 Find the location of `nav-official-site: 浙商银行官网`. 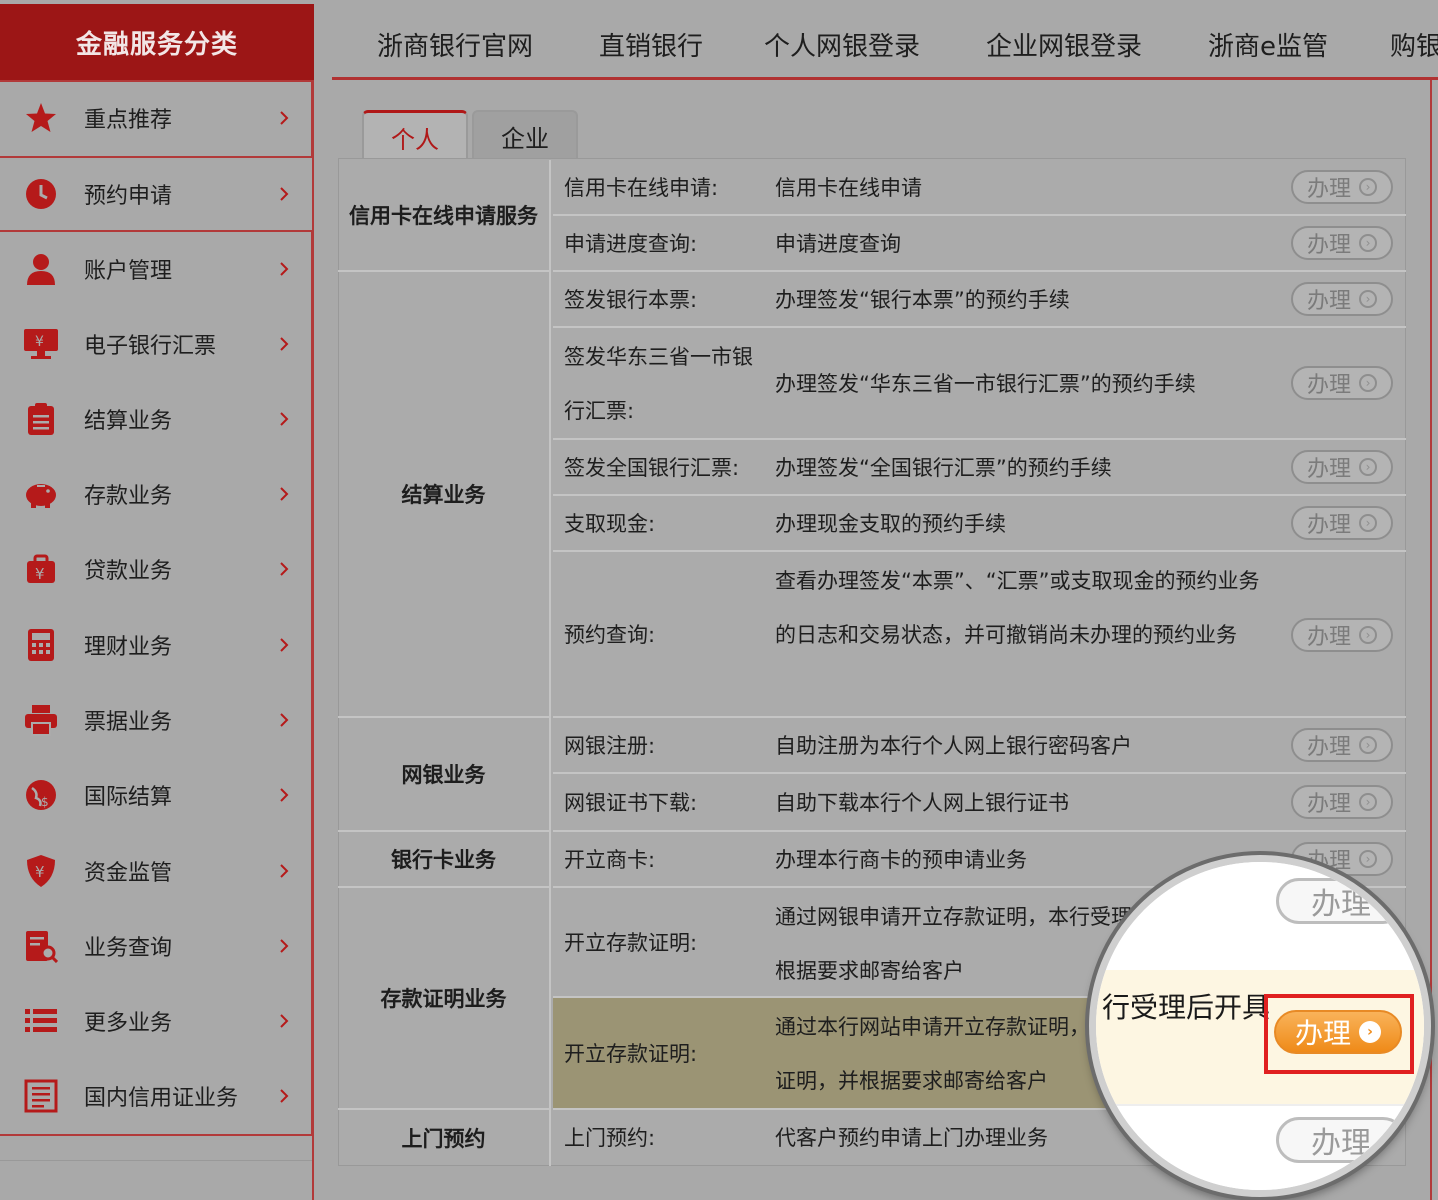

nav-official-site: 浙商银行官网 is located at coordinates (455, 44).